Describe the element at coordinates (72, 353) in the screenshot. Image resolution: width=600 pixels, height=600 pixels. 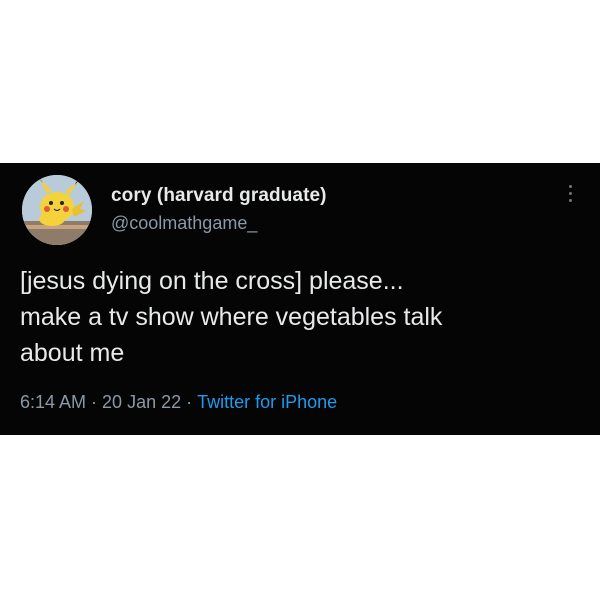
I see `tweet-text-line: about me` at that location.